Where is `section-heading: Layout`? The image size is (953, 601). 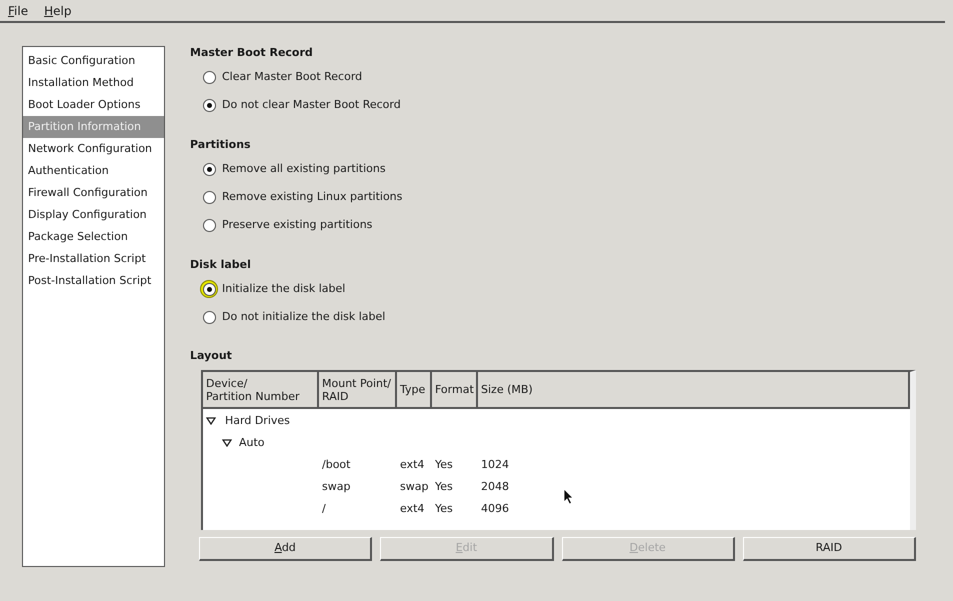 section-heading: Layout is located at coordinates (211, 356).